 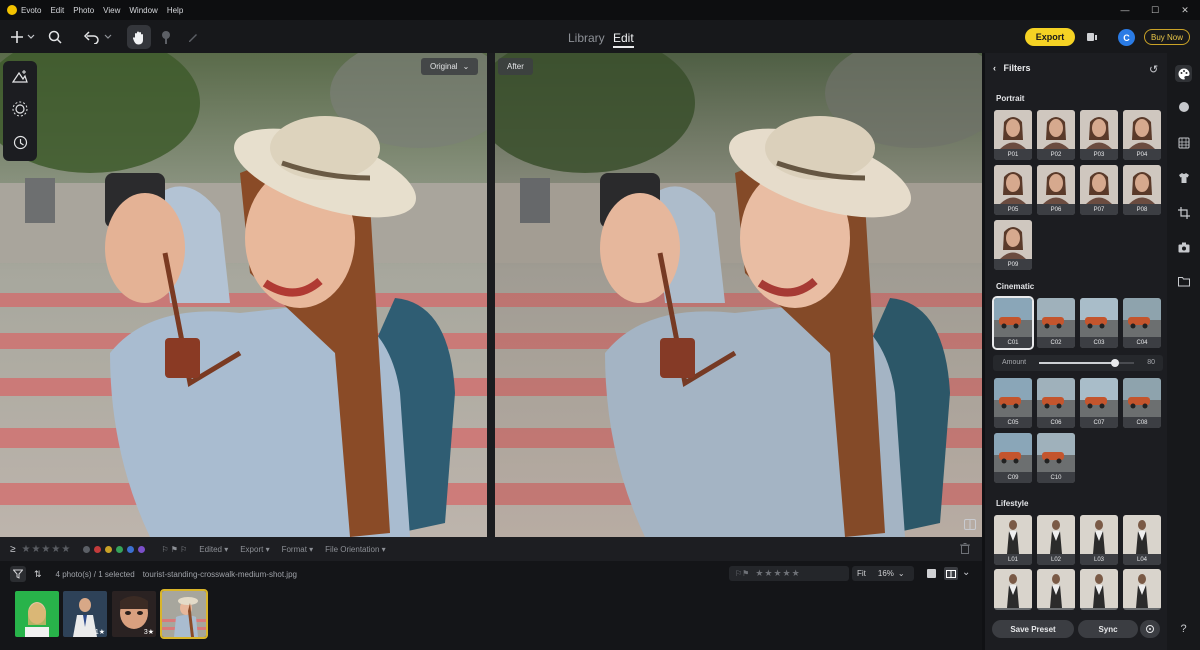 I want to click on preset-l02: L02, so click(x=1056, y=540).